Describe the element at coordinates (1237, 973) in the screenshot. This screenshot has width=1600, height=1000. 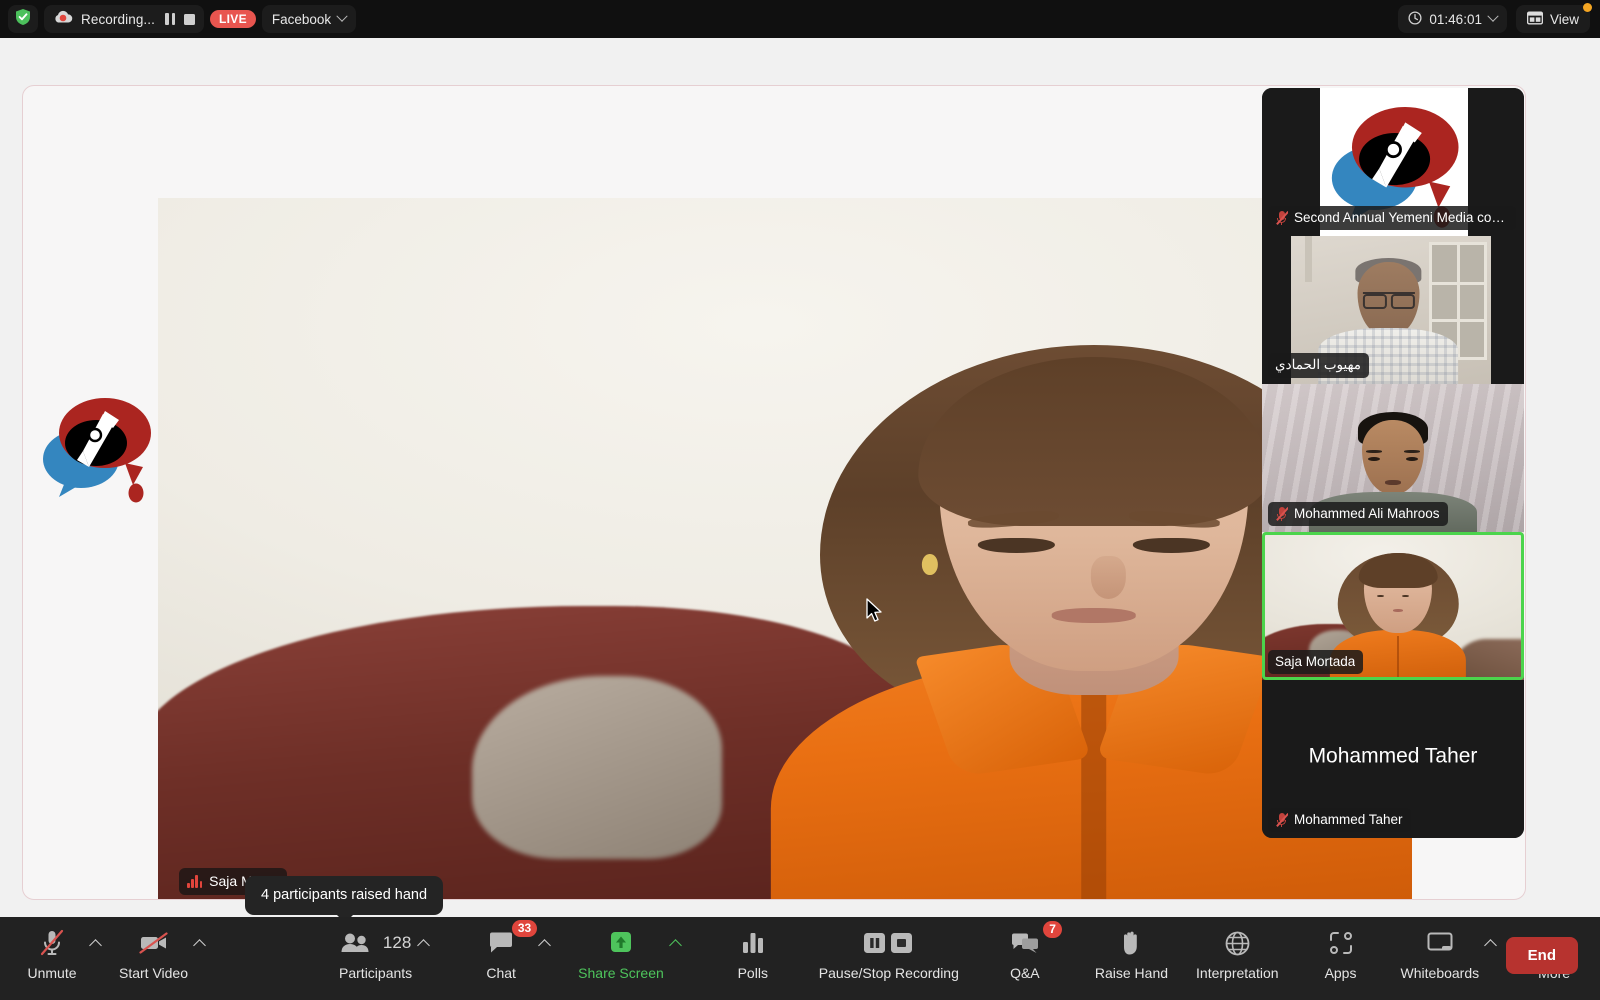
I see `interpretation-label: Interpretation` at that location.